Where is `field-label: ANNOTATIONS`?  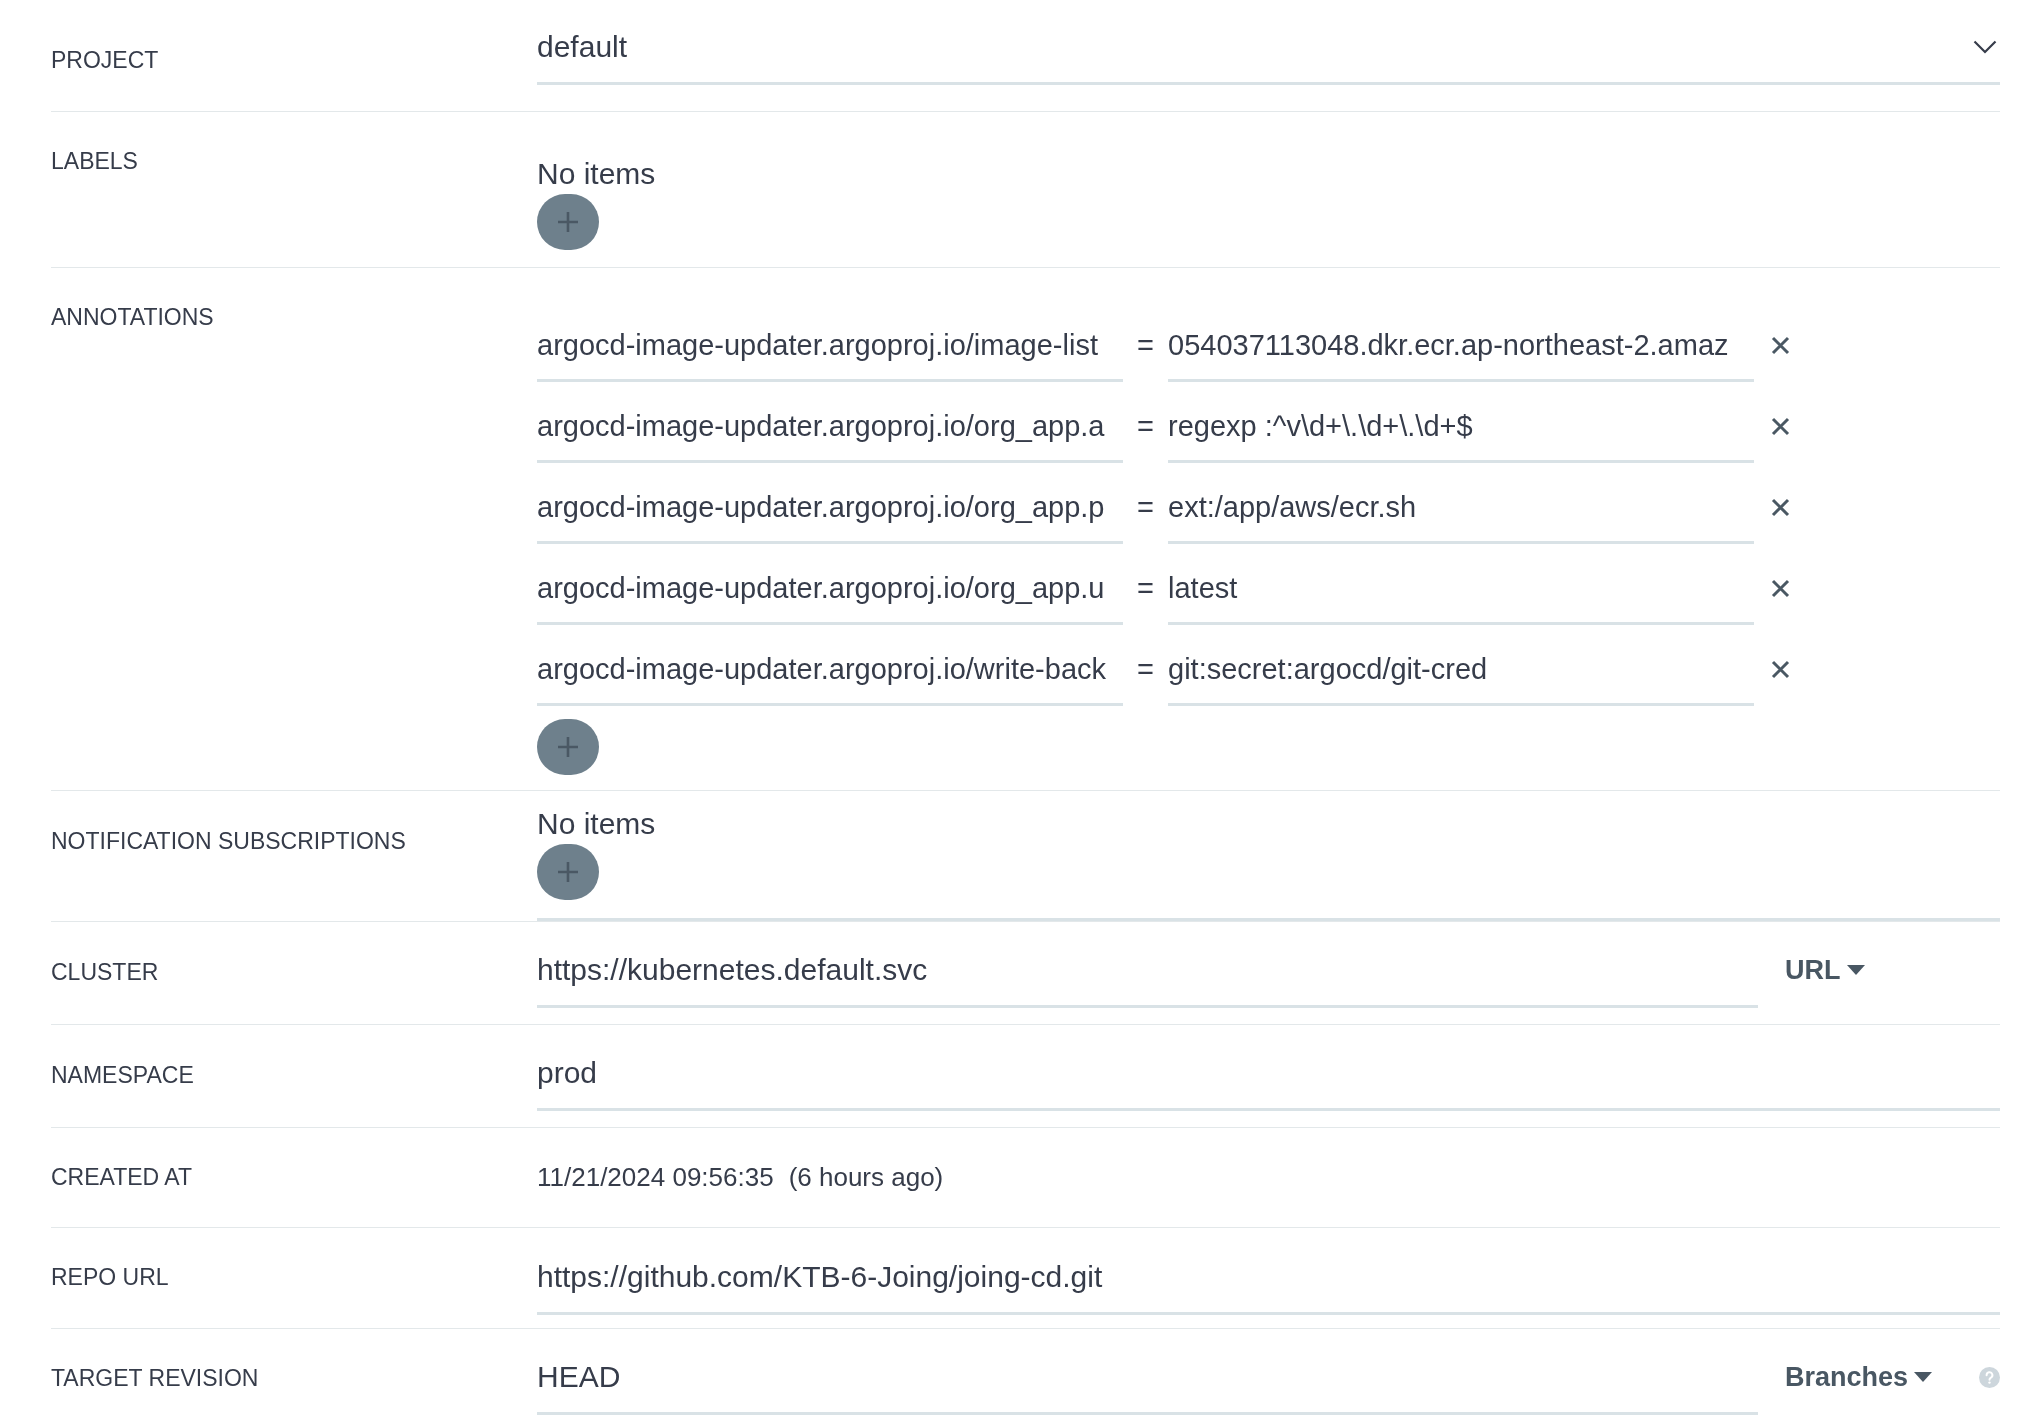
field-label: ANNOTATIONS is located at coordinates (133, 317).